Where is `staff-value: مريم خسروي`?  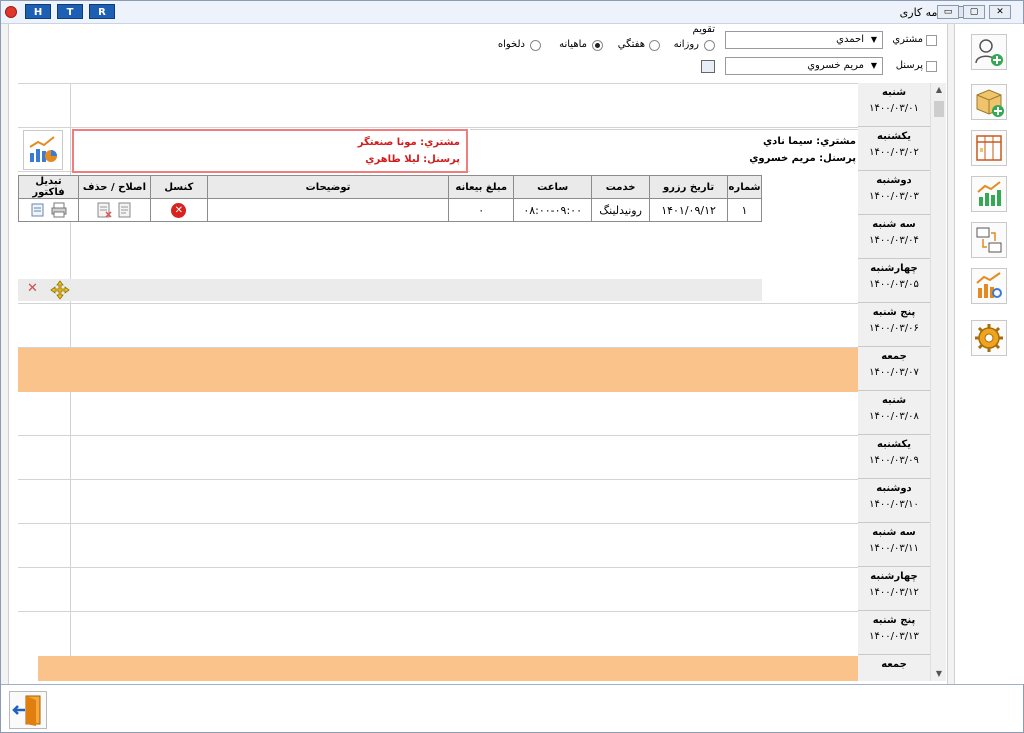 staff-value: مريم خسروي is located at coordinates (835, 65).